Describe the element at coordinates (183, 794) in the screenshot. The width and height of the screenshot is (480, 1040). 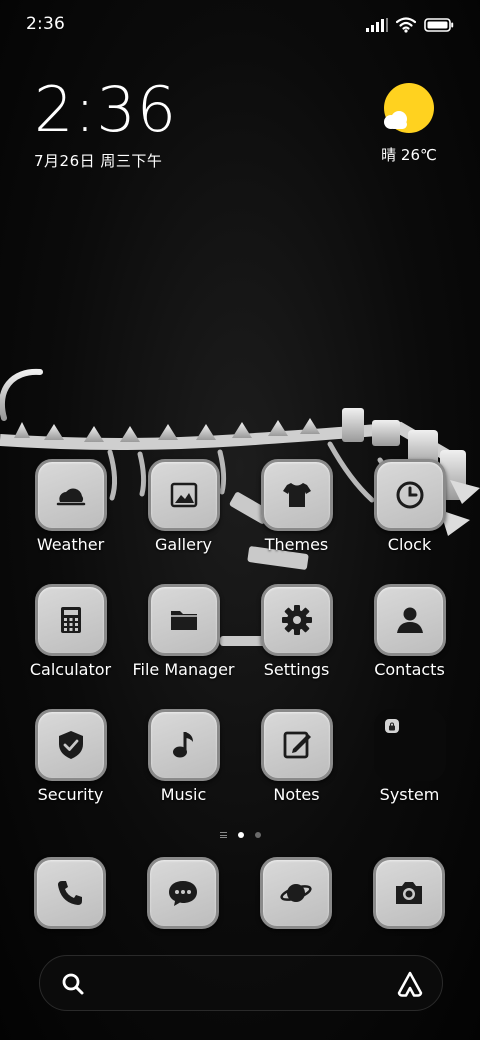
I see `app-label: Music` at that location.